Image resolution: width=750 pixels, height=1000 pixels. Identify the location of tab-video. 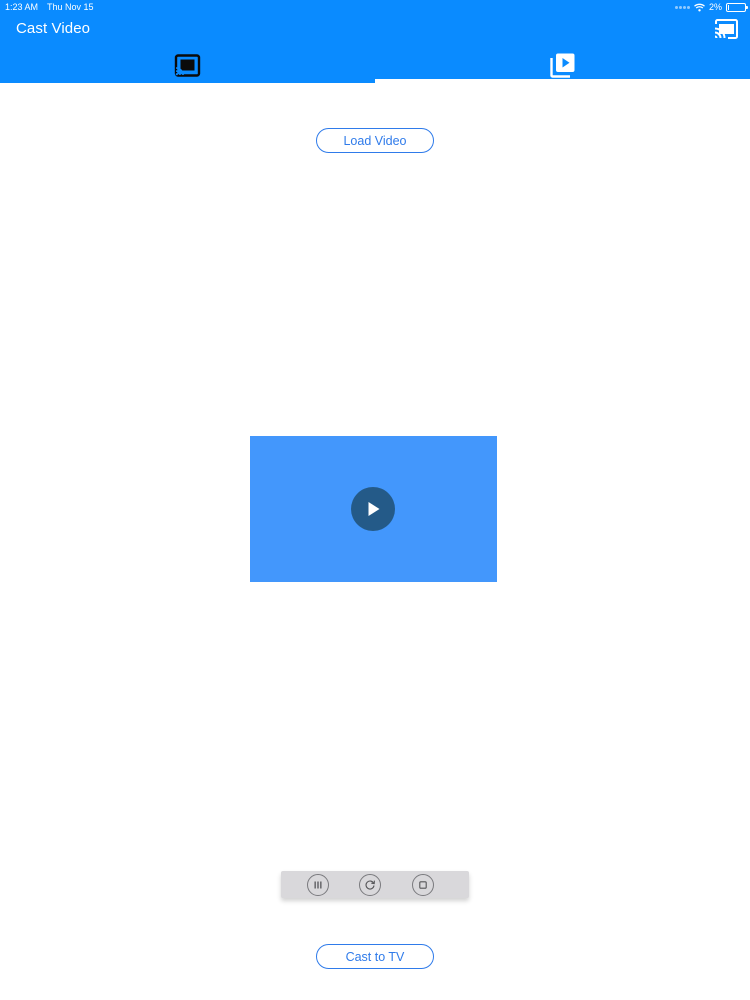
(562, 65).